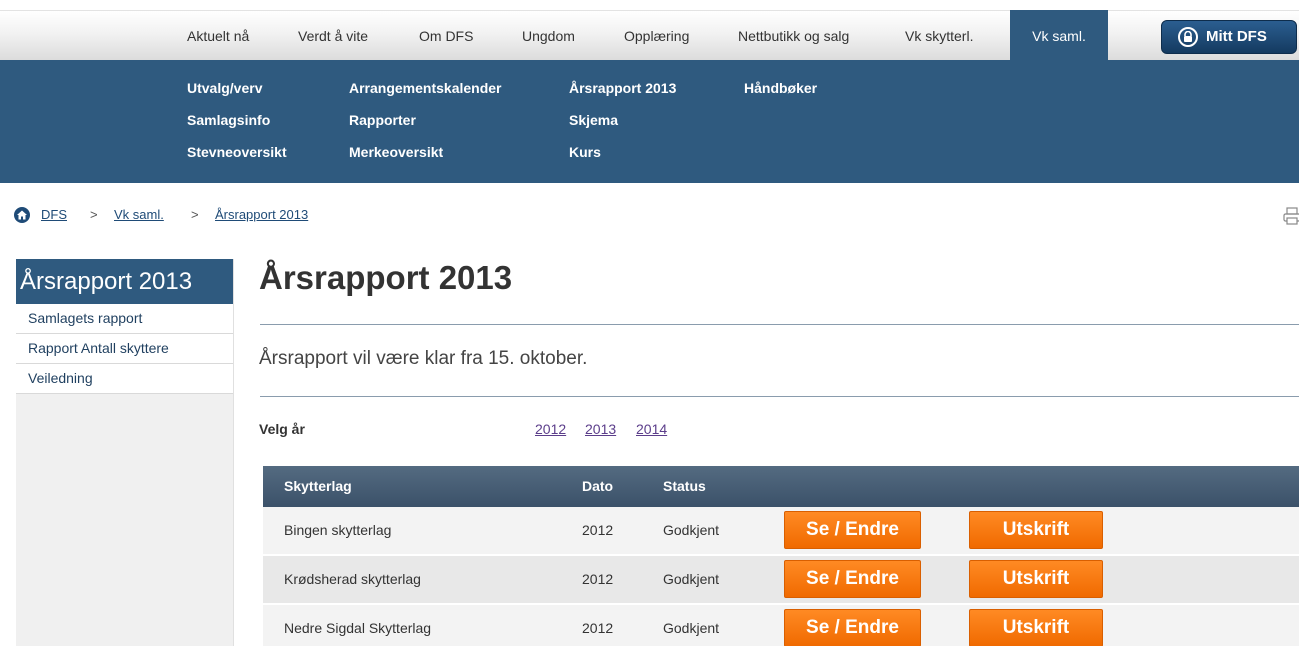  Describe the element at coordinates (780, 88) in the screenshot. I see `submenu-handboker: Håndbøker` at that location.